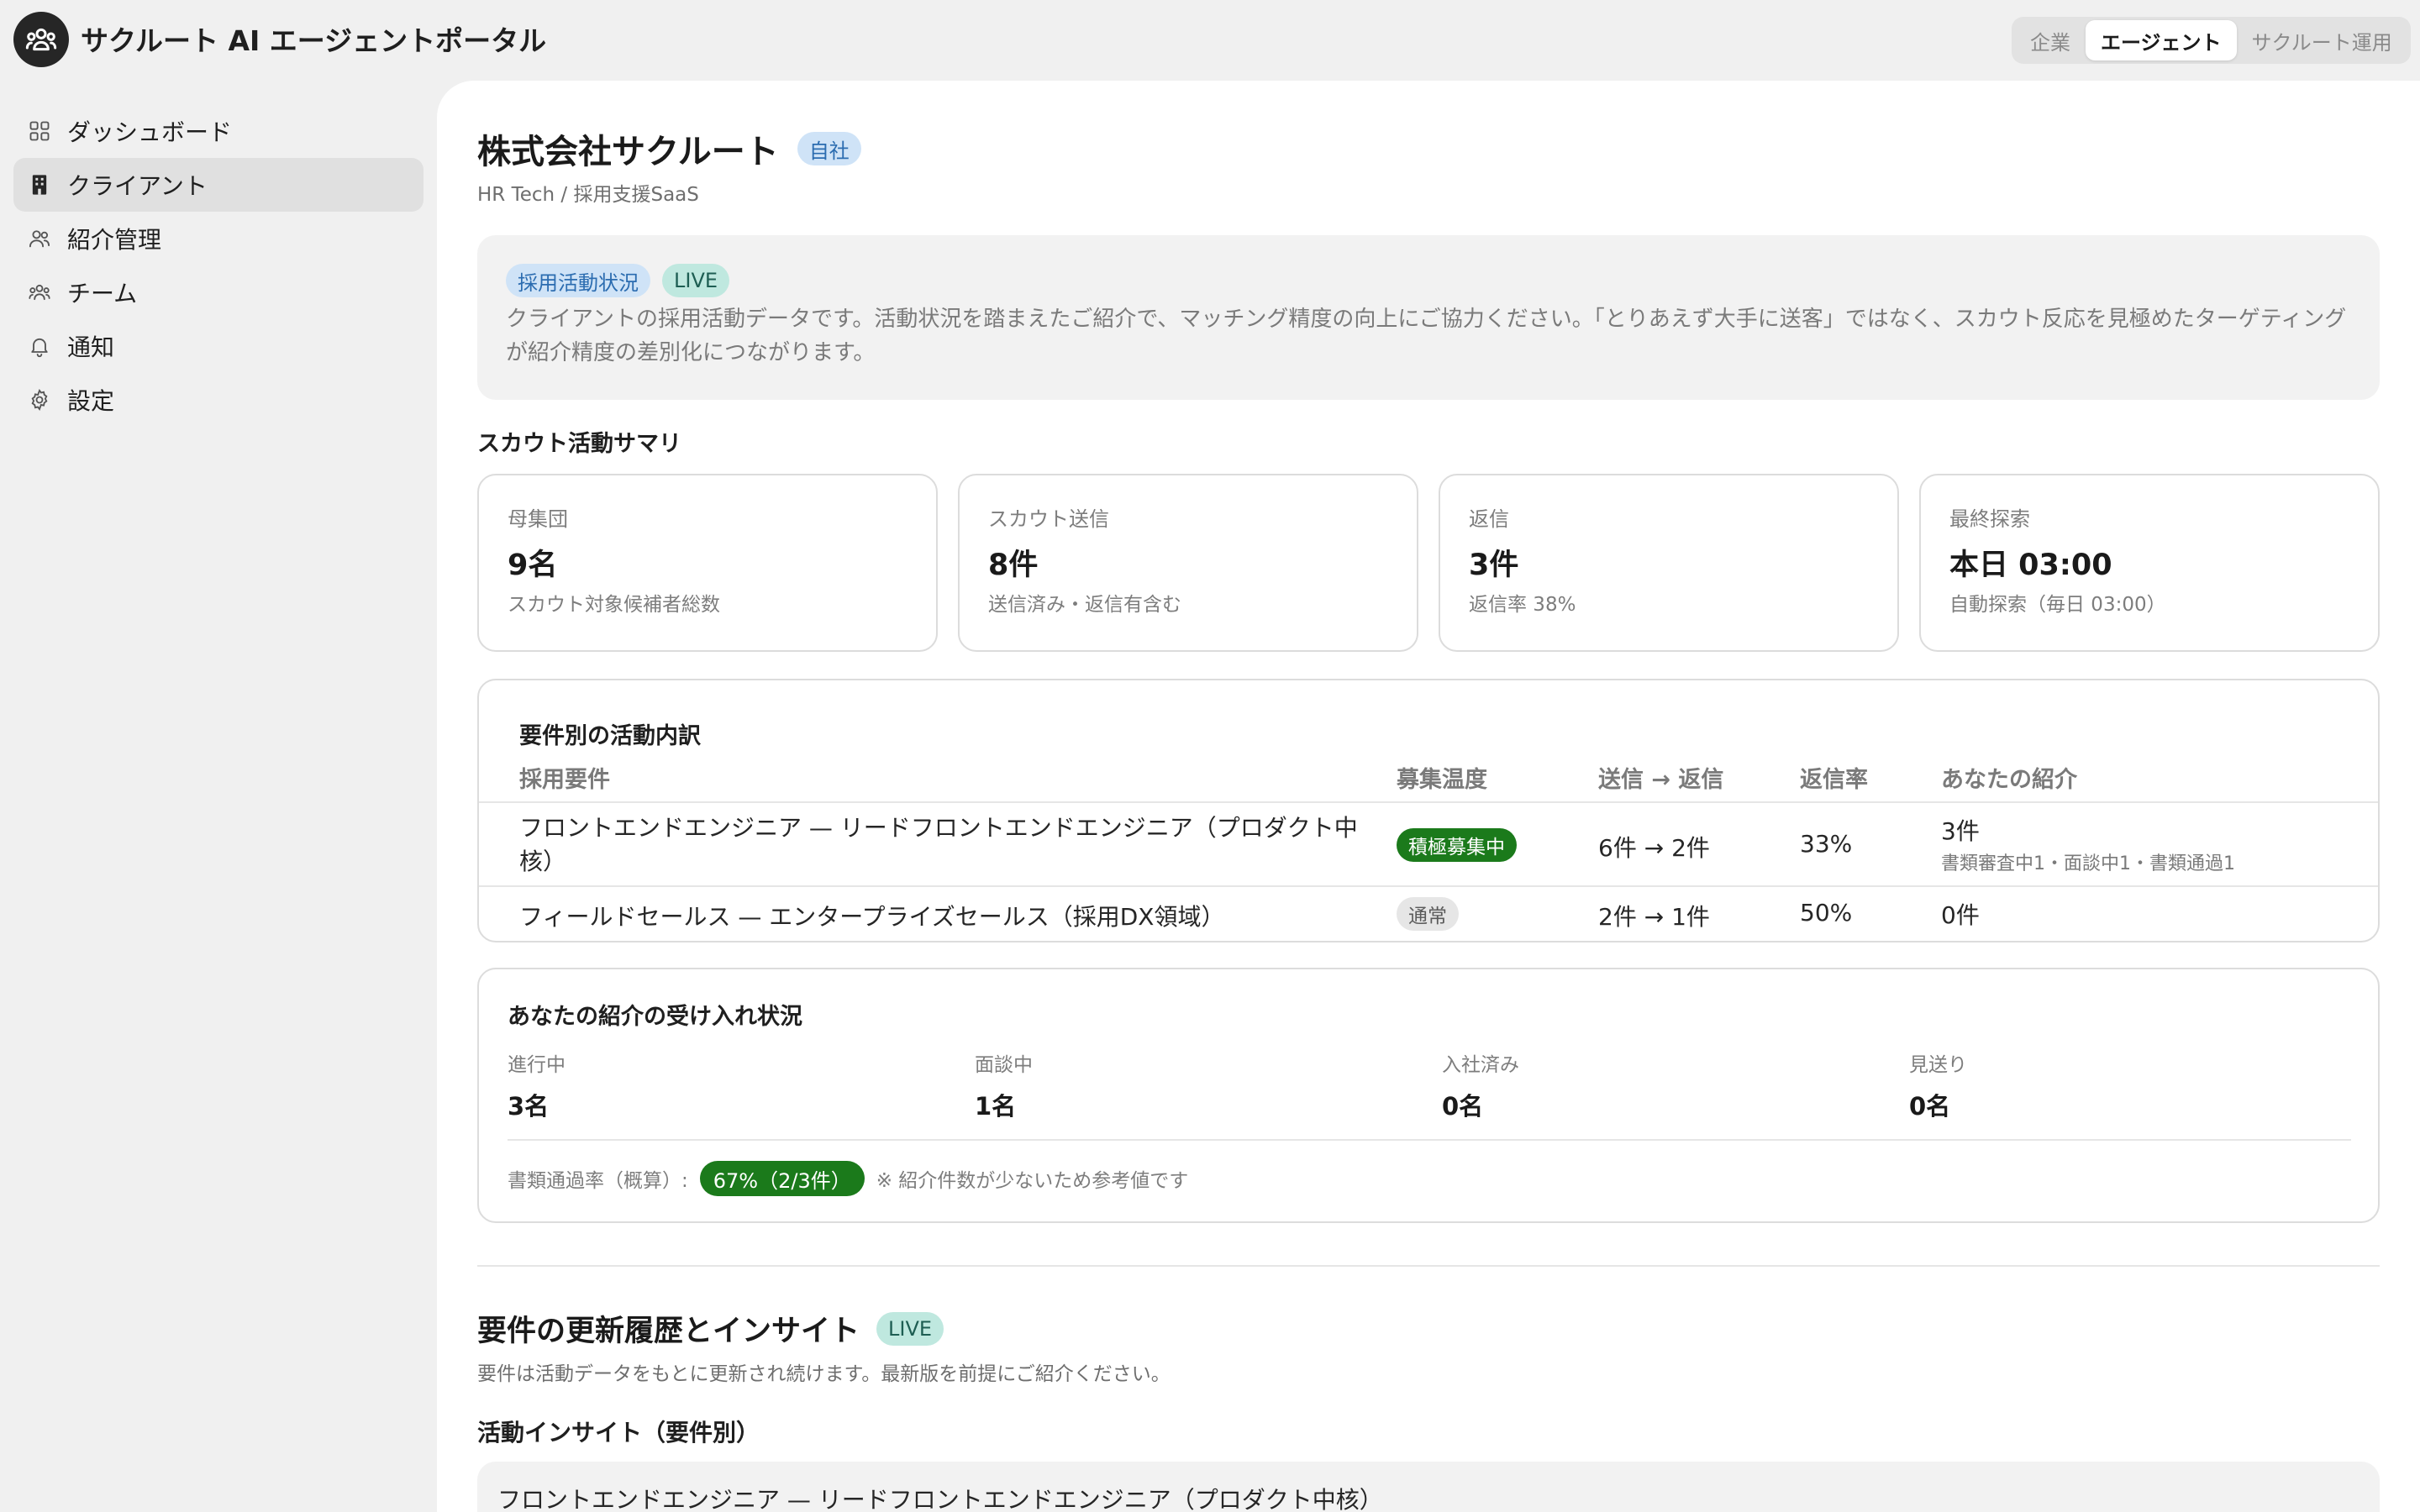  What do you see at coordinates (1004, 1065) in the screenshot?
I see `stat-label: 面談中` at bounding box center [1004, 1065].